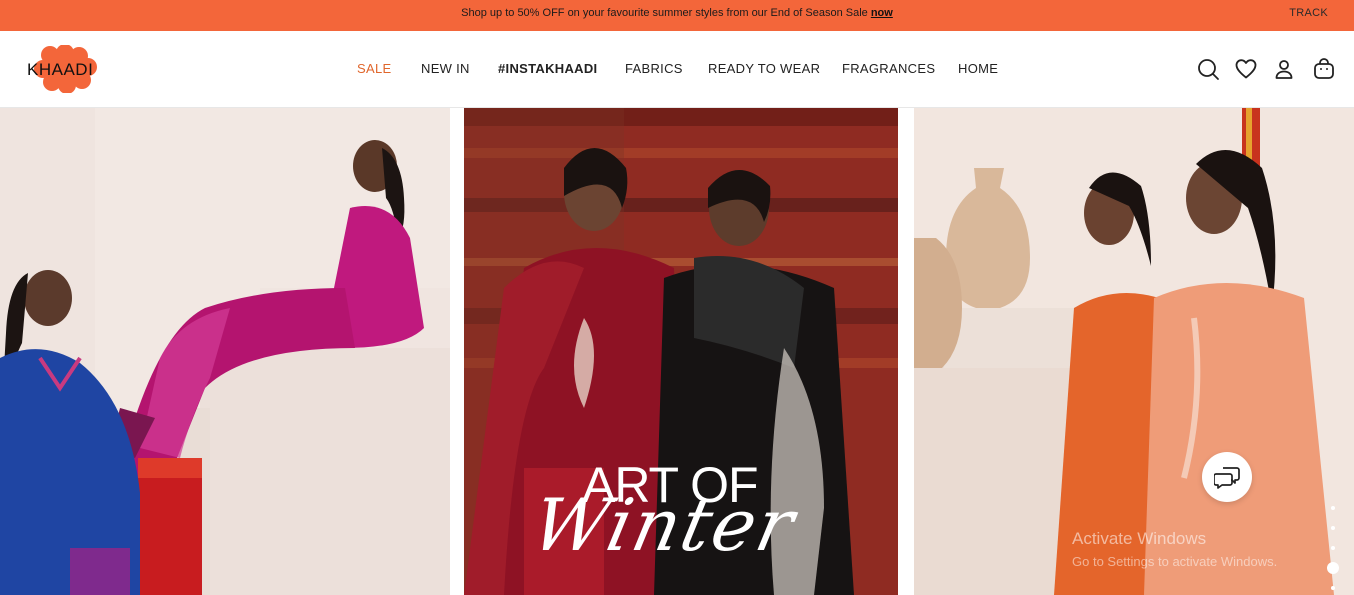 Image resolution: width=1354 pixels, height=595 pixels. What do you see at coordinates (547, 68) in the screenshot?
I see `nav-instakhaadi: #INSTAKHAADI` at bounding box center [547, 68].